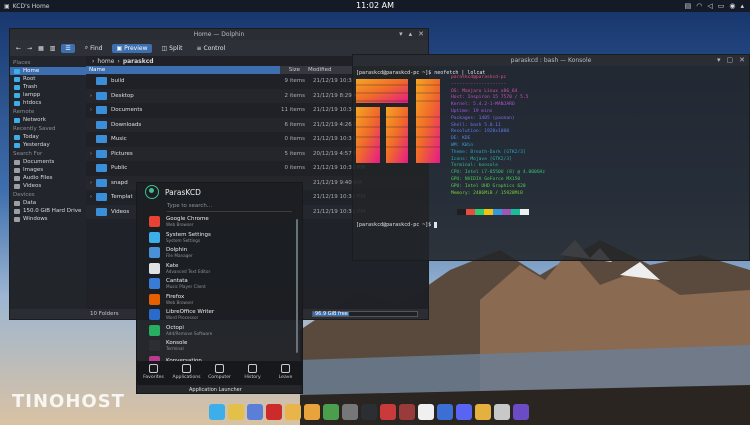  Describe the element at coordinates (48, 178) in the screenshot. I see `places-item: Audio Files` at that location.